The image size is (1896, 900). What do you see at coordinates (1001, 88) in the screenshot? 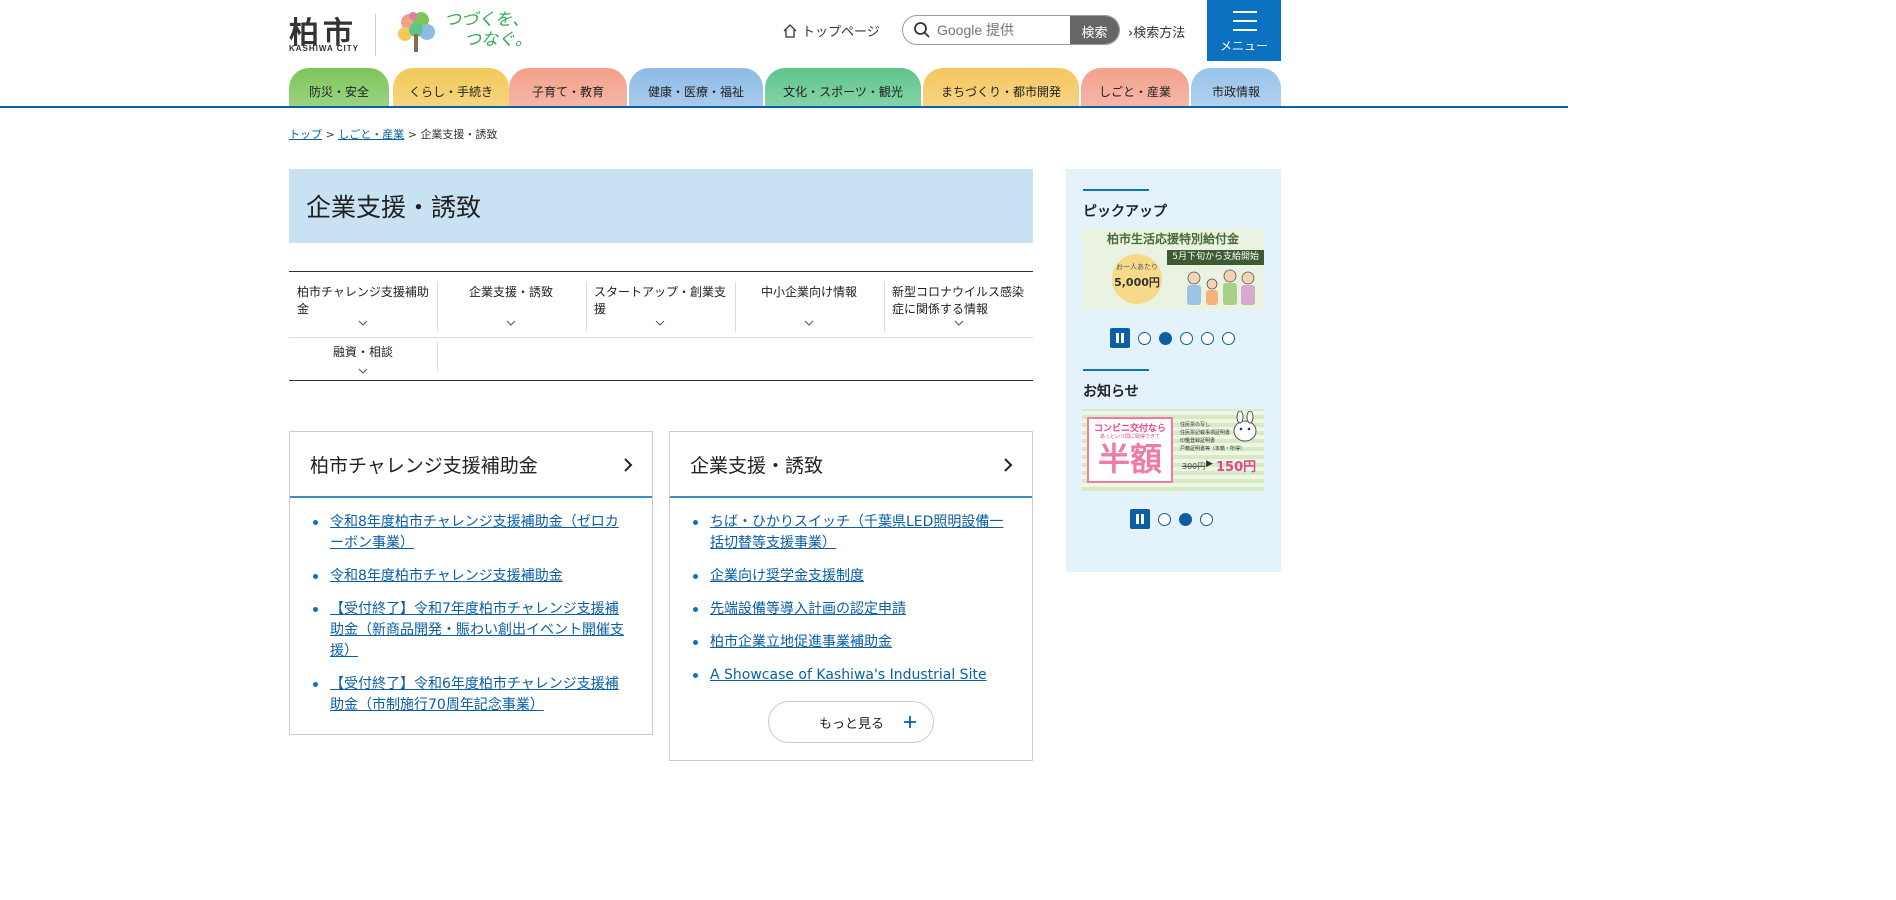
I see `nav-tab-city-planning: まちづくり・都市開発` at bounding box center [1001, 88].